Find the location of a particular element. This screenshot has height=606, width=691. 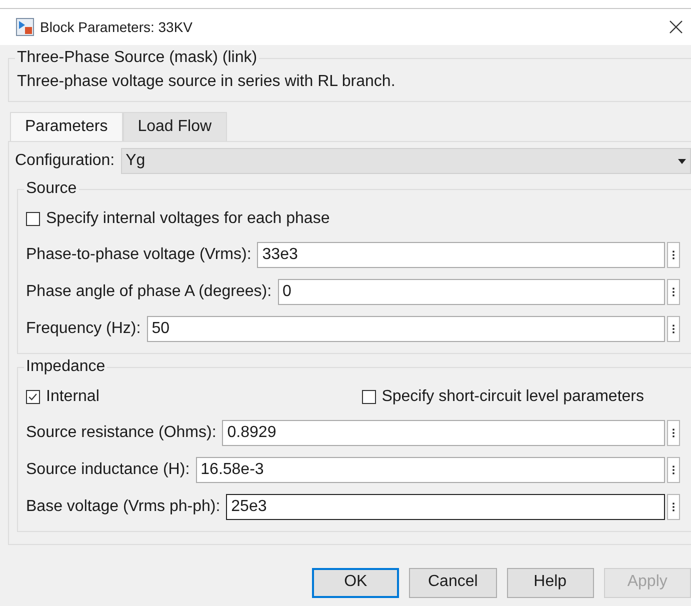

block-icon is located at coordinates (25, 27).